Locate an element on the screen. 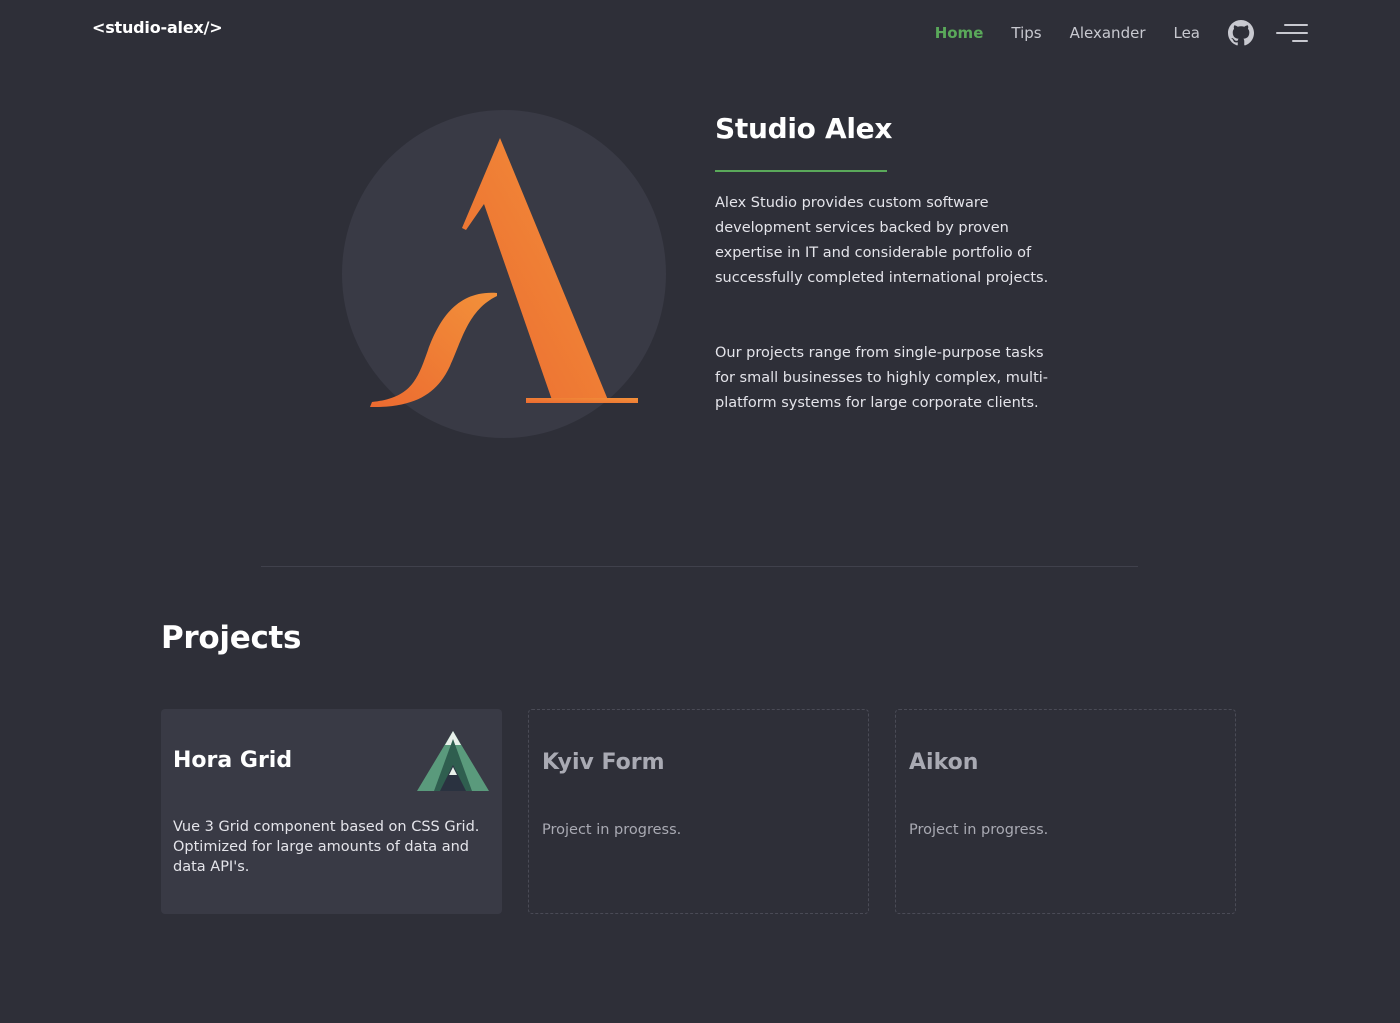 The image size is (1400, 1023). site-logo: <studio-alex/> is located at coordinates (157, 27).